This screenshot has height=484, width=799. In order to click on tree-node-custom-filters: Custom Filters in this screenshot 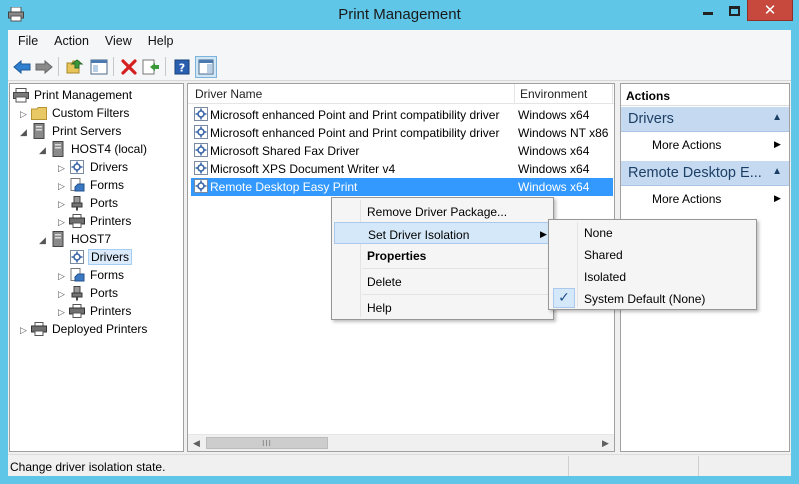, I will do `click(80, 113)`.